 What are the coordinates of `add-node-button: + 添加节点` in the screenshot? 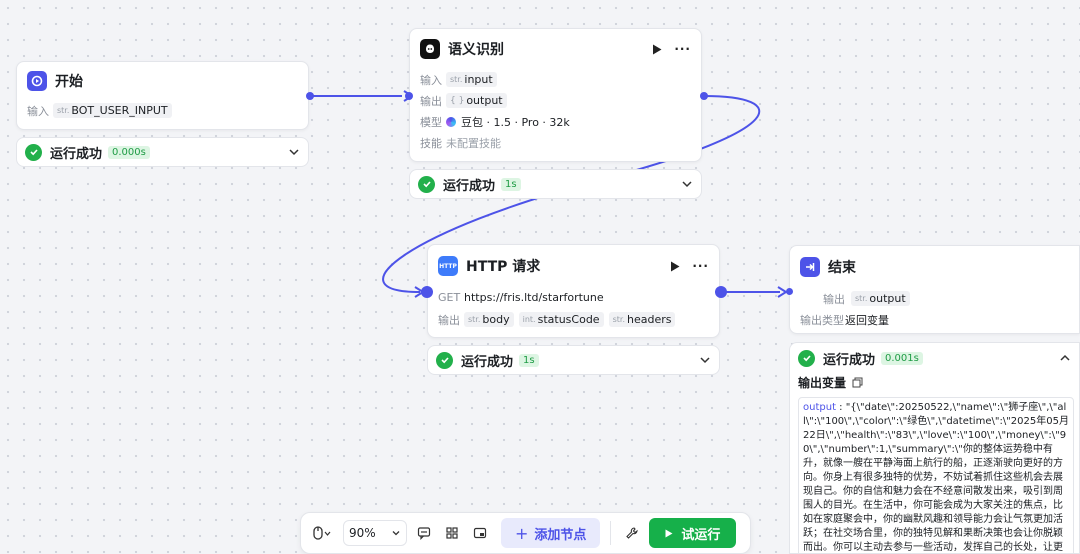 It's located at (551, 533).